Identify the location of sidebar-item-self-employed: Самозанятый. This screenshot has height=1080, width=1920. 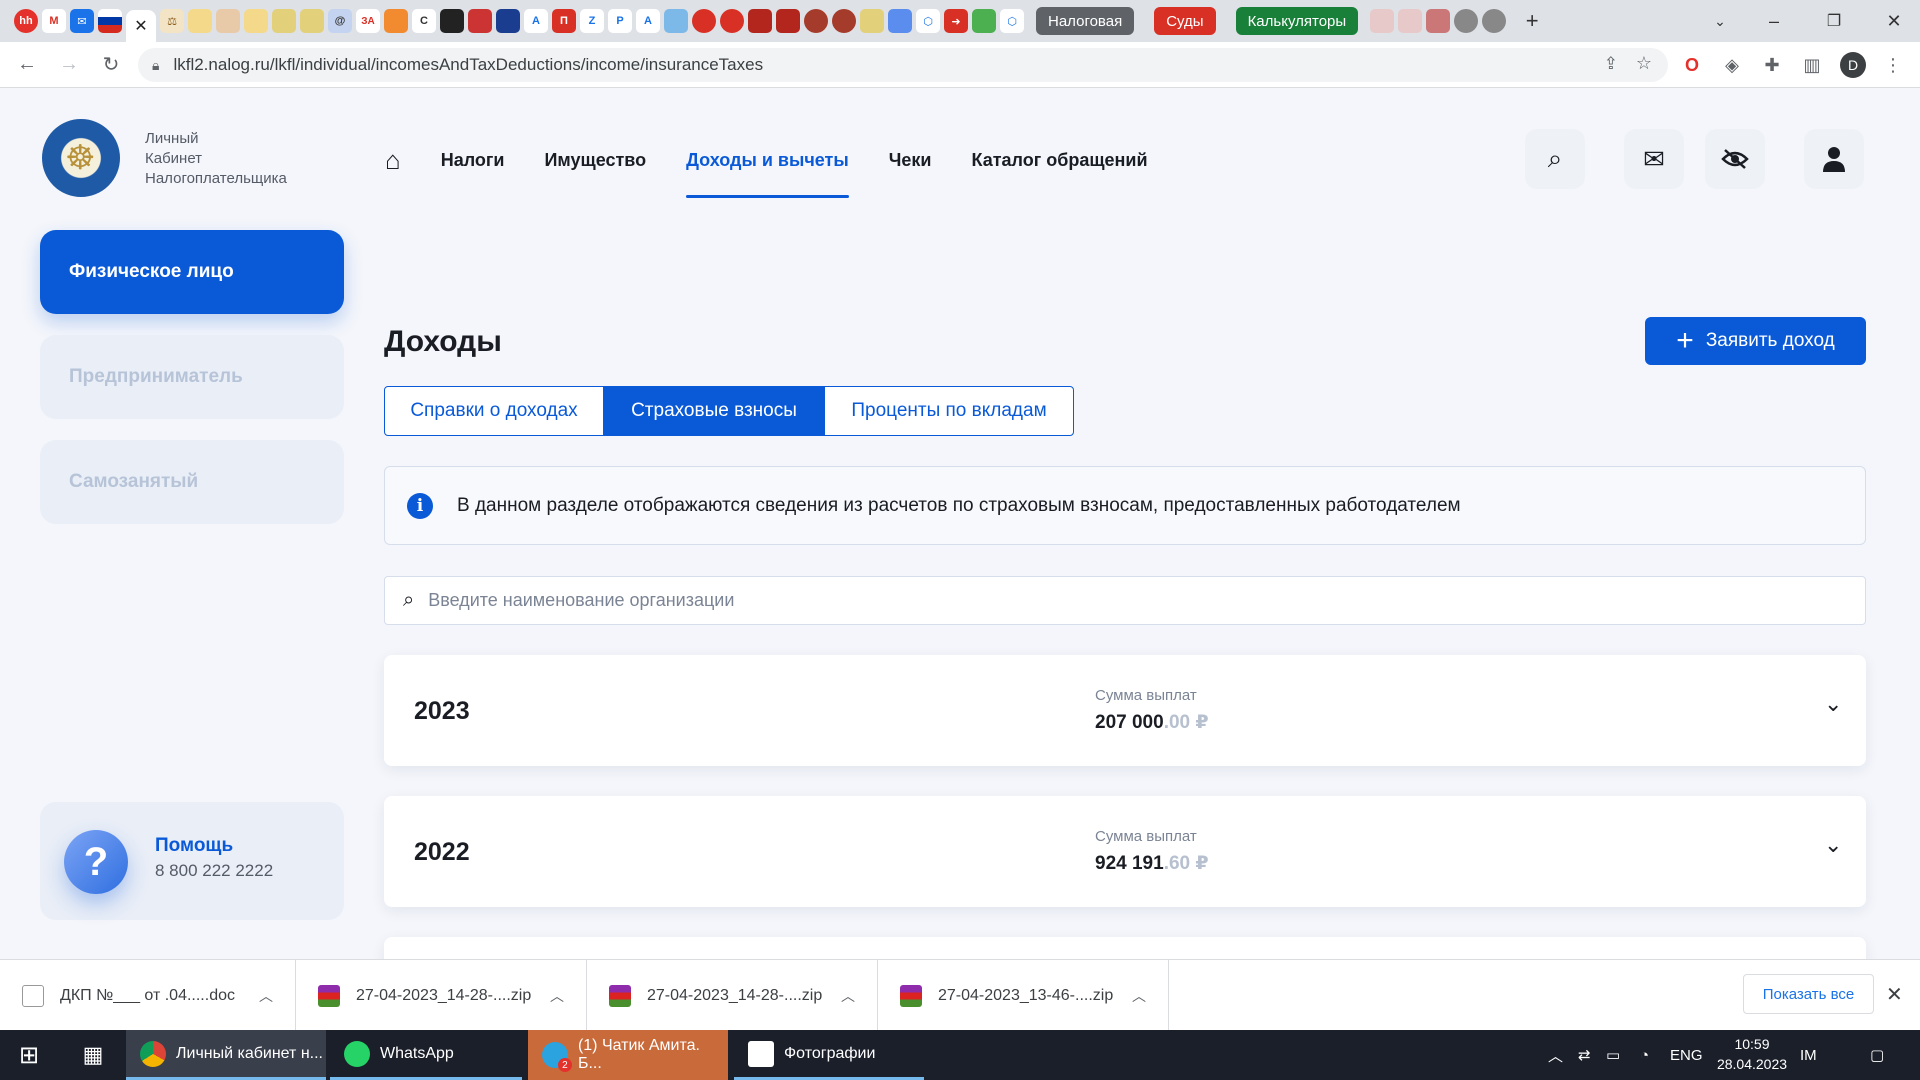
(192, 482).